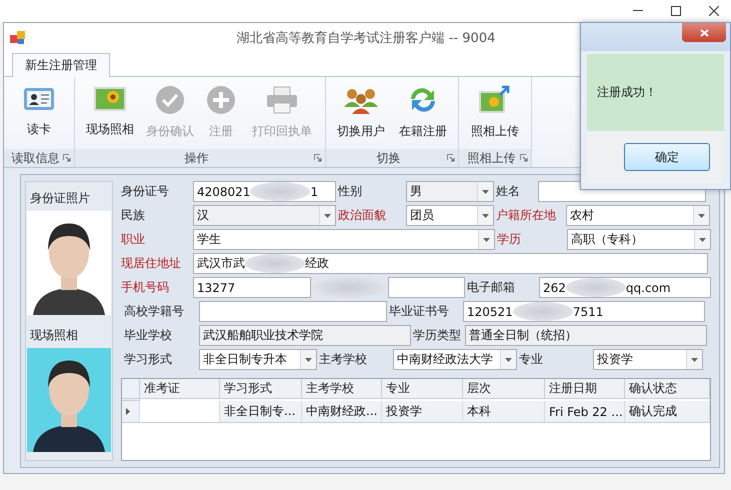  Describe the element at coordinates (131, 412) in the screenshot. I see `row-header` at that location.